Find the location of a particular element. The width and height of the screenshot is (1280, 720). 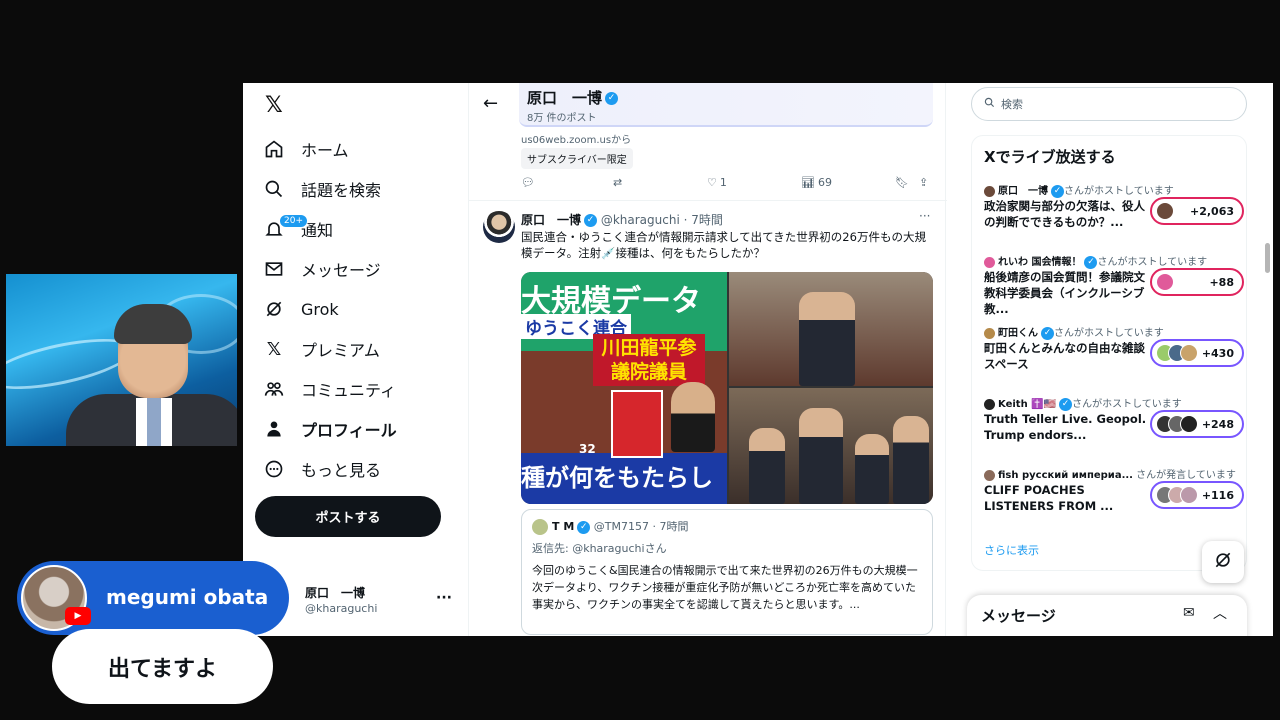

bookmark-button: 🔖︎ is located at coordinates (902, 182).